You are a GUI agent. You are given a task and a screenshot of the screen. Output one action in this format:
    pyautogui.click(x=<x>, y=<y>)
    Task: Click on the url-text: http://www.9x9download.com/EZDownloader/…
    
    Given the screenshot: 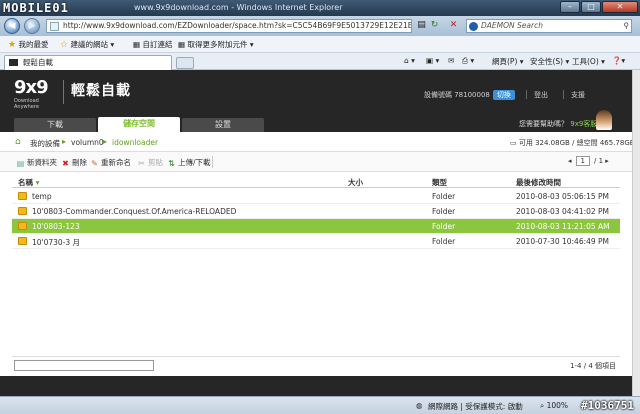 What is the action you would take?
    pyautogui.click(x=237, y=25)
    